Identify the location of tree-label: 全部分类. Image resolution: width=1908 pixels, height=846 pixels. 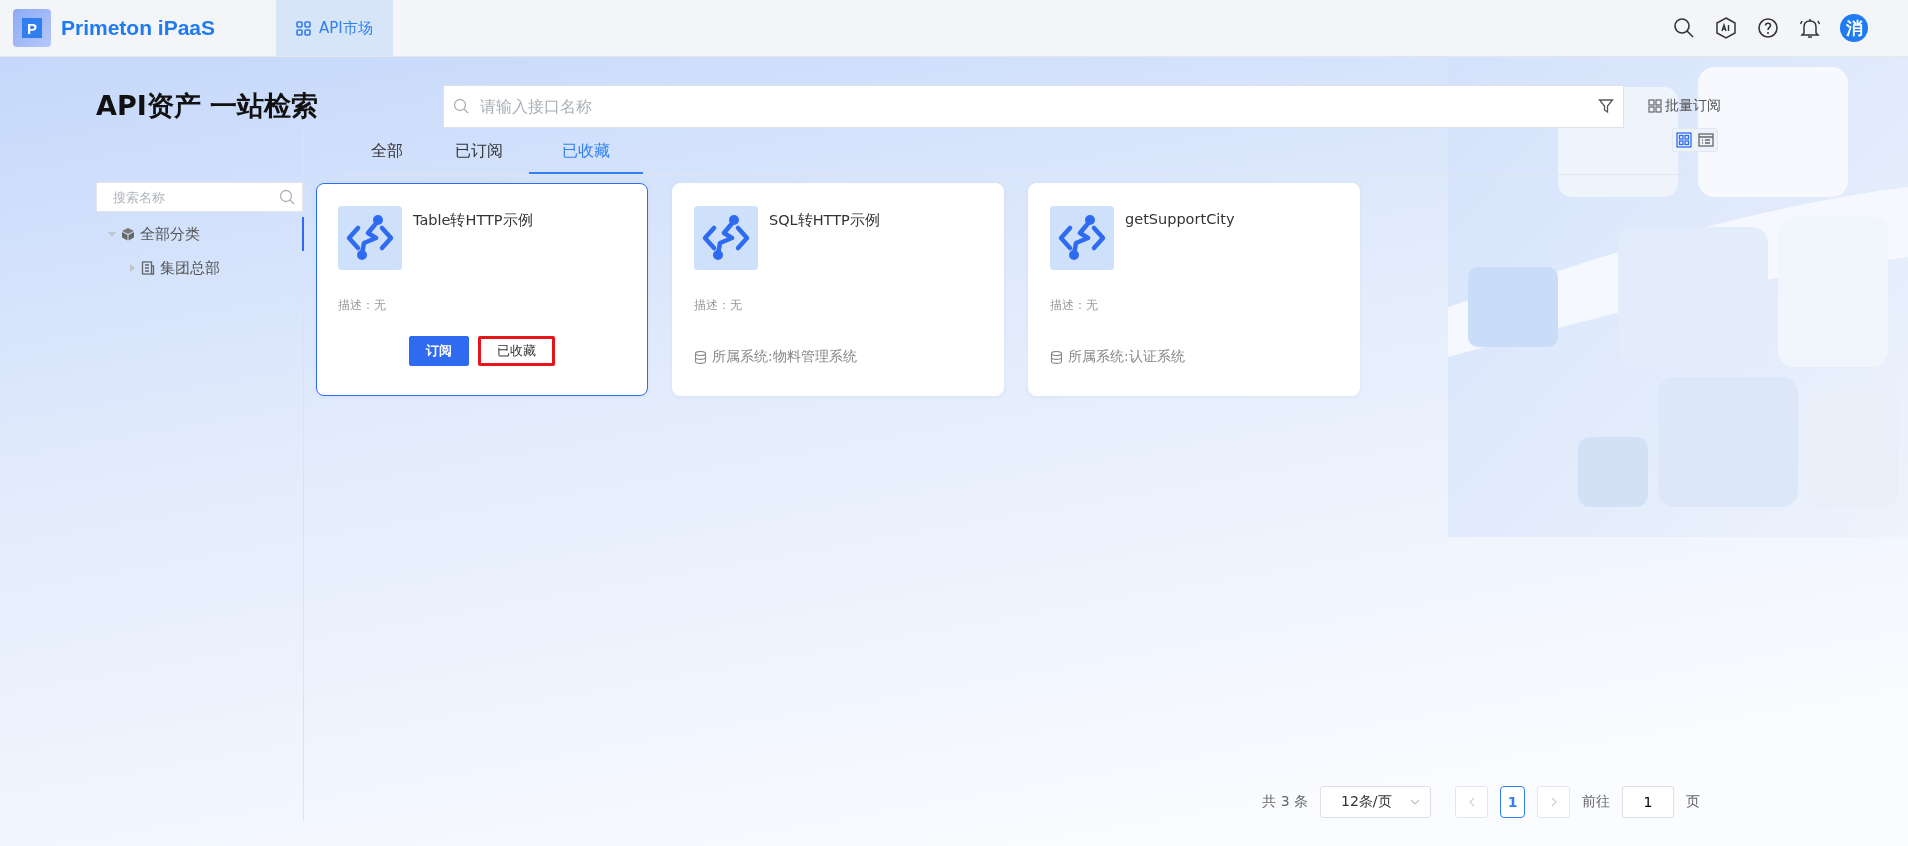
(170, 234).